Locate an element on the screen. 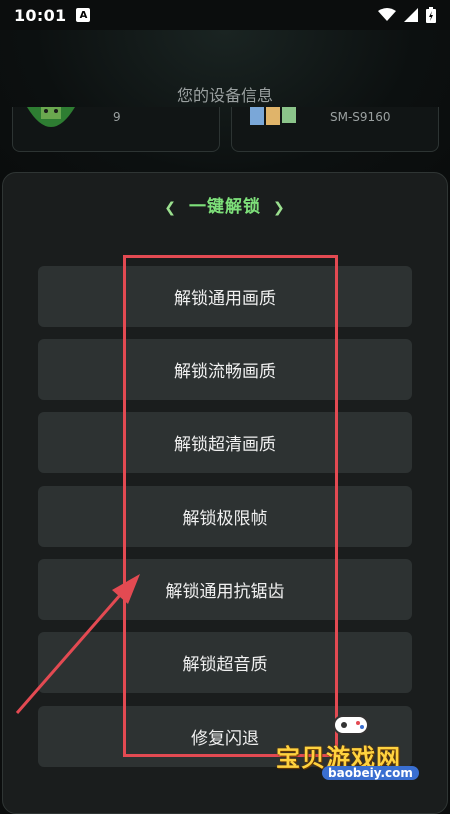 This screenshot has height=814, width=450. annotation-arrow-icon is located at coordinates (77, 644).